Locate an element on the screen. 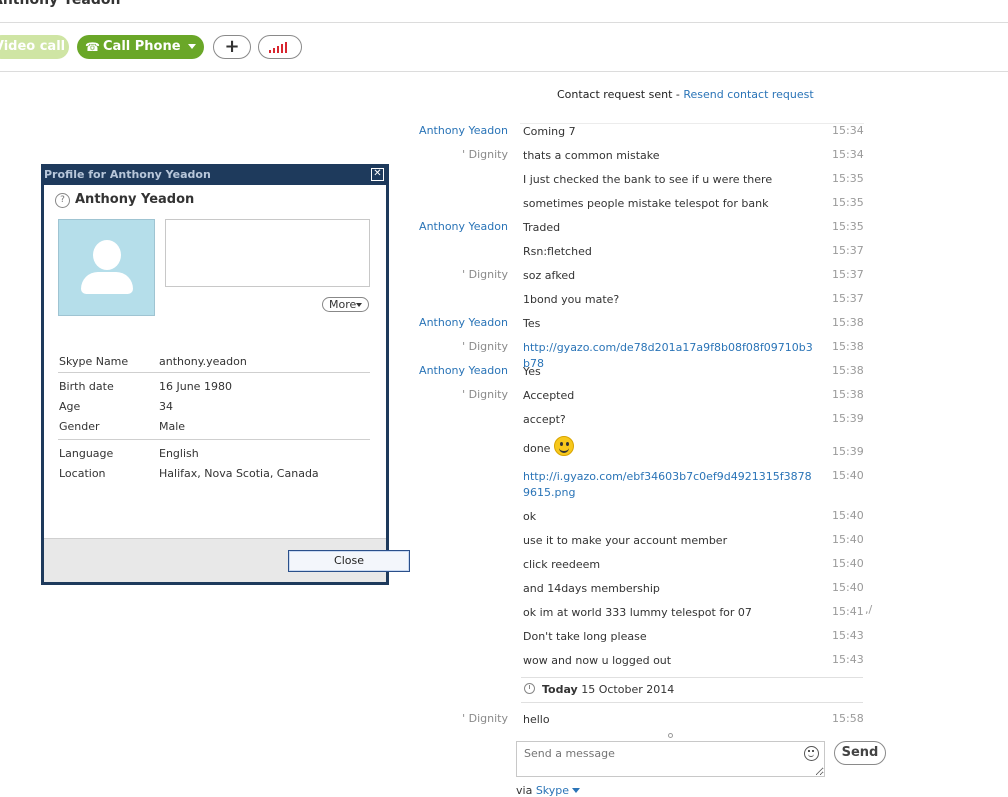  dialog-titlebar: Profile for Anthony Yeadon ✕ is located at coordinates (215, 174).